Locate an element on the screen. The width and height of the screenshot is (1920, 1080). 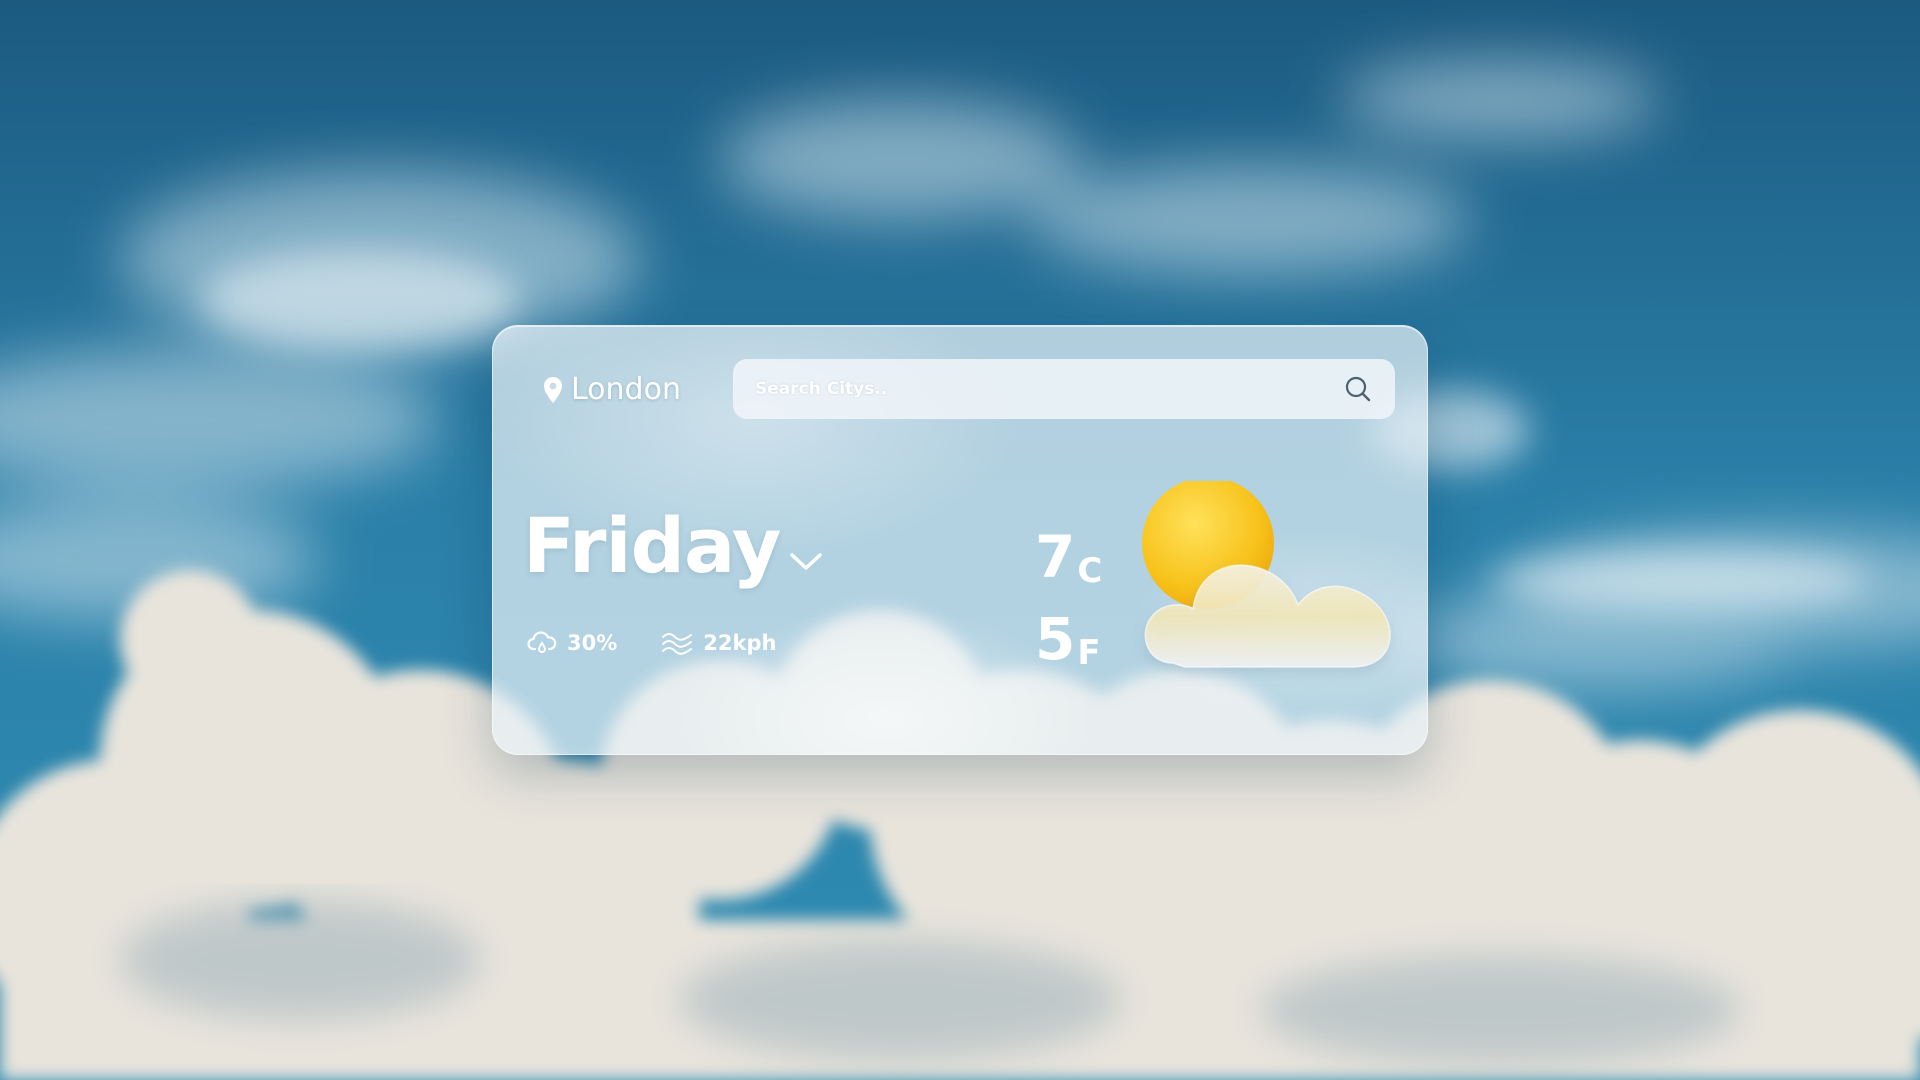
temp-celsius: 7 C is located at coordinates (1069, 547).